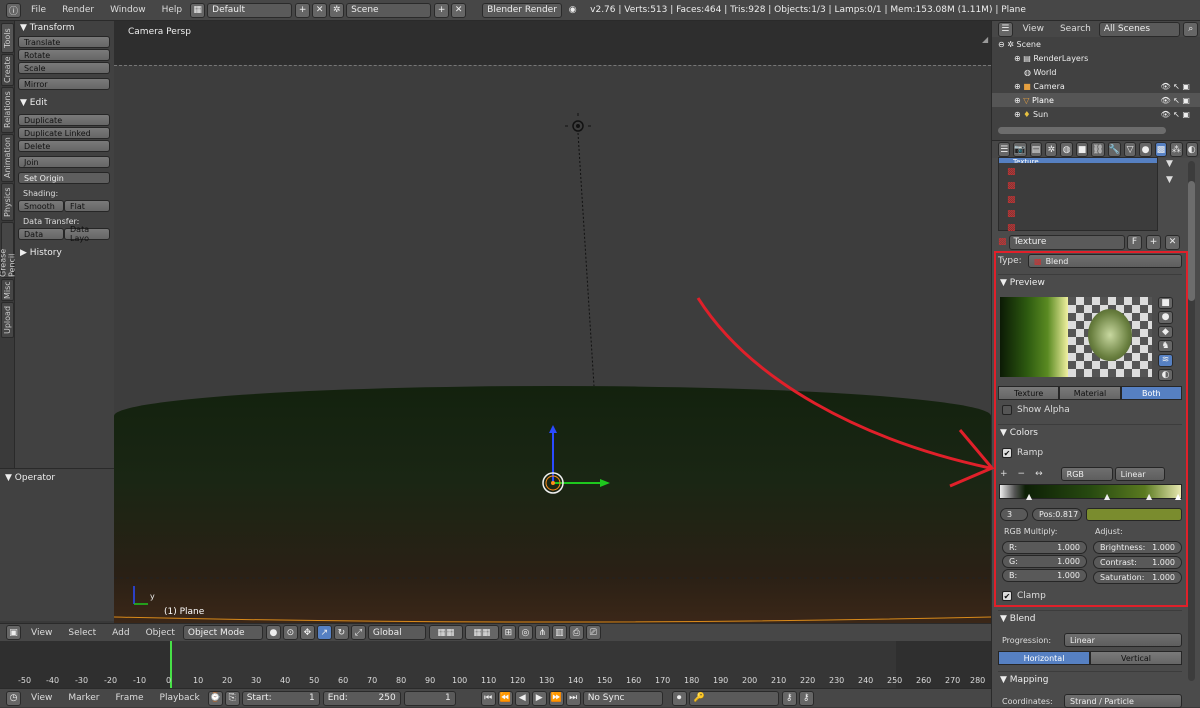  What do you see at coordinates (1191, 149) in the screenshot?
I see `physics-tab-icon: ◐` at bounding box center [1191, 149].